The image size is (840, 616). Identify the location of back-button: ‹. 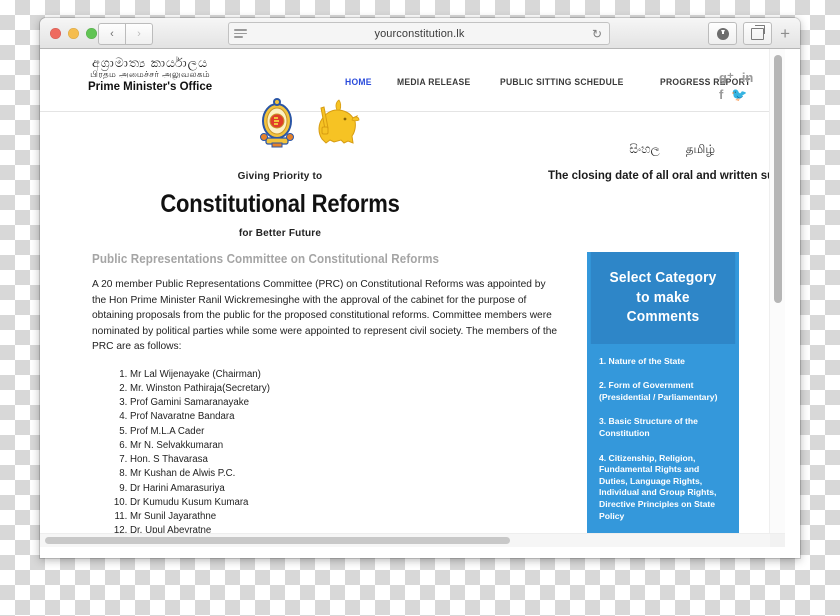
(112, 34).